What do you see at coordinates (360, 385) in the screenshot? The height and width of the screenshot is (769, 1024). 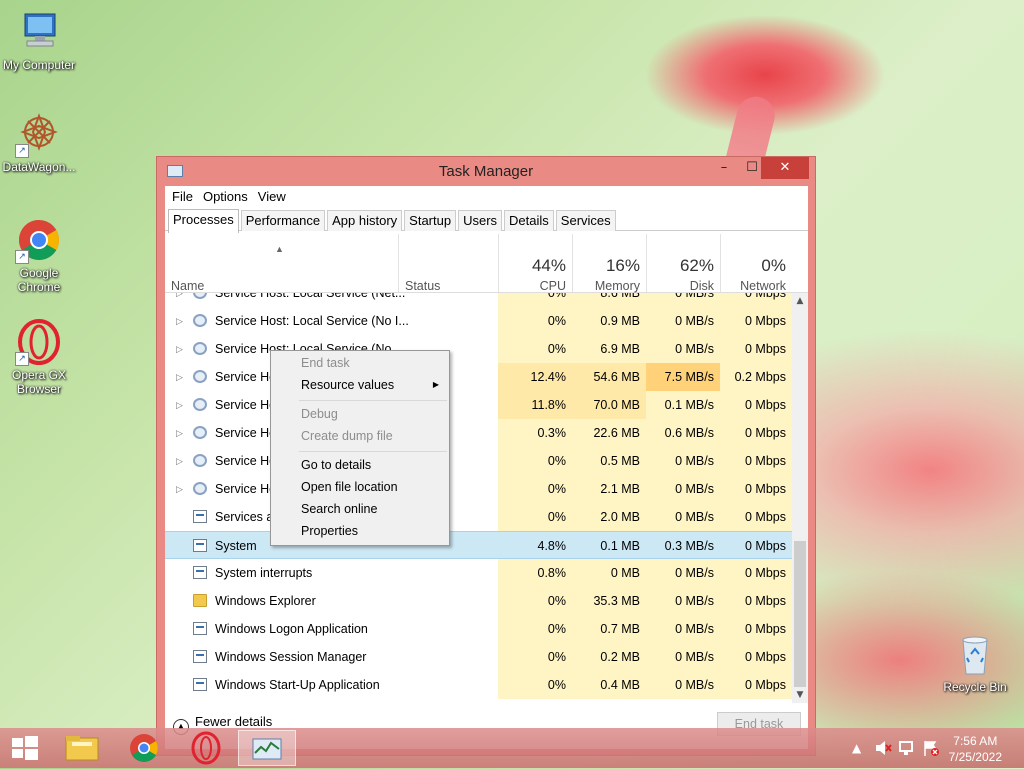 I see `menu-item-resource-values: Resource values ▶` at bounding box center [360, 385].